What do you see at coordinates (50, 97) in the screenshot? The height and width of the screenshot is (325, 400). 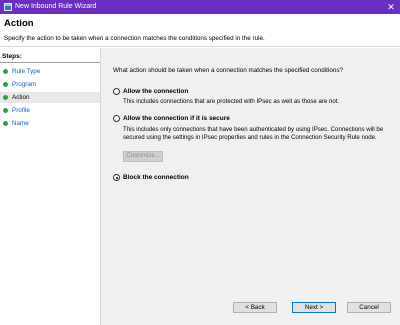 I see `step-action: Action` at bounding box center [50, 97].